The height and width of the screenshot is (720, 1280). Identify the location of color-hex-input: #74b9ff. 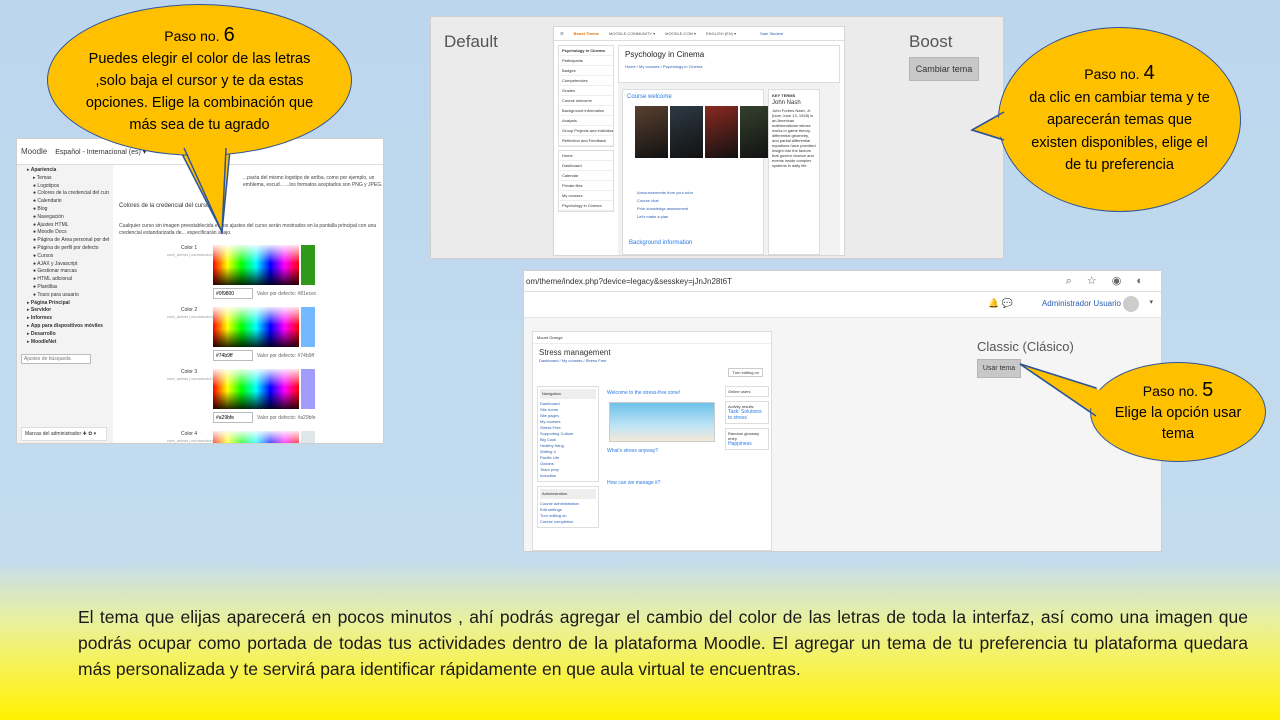
(233, 355).